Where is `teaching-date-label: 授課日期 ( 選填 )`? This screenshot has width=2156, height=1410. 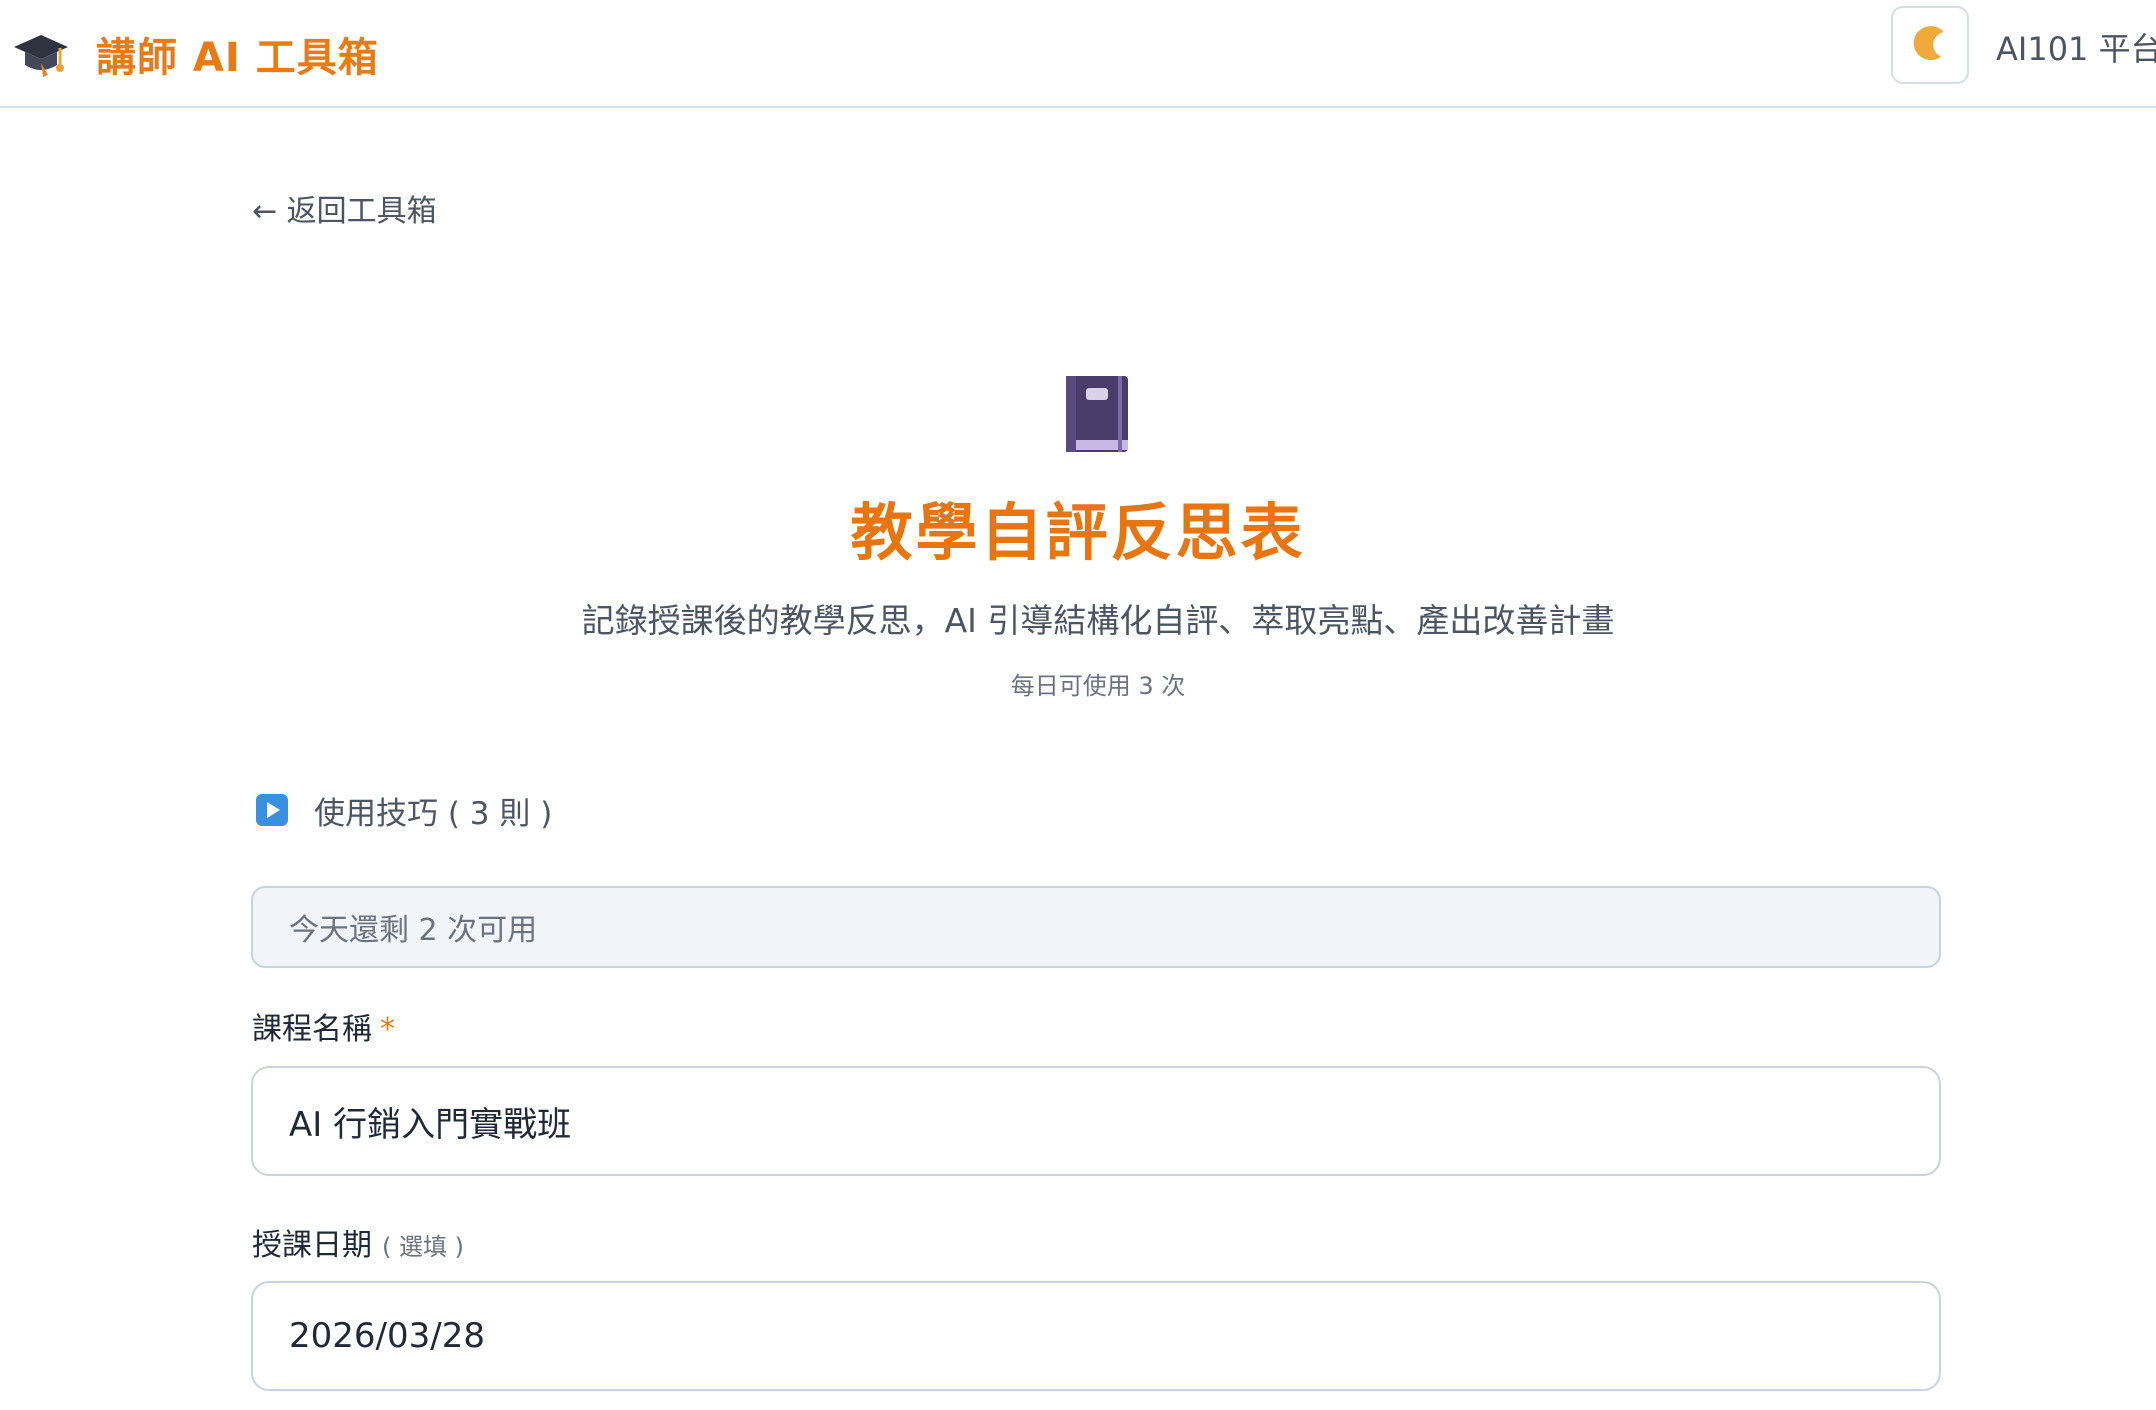 teaching-date-label: 授課日期 ( 選填 ) is located at coordinates (358, 1242).